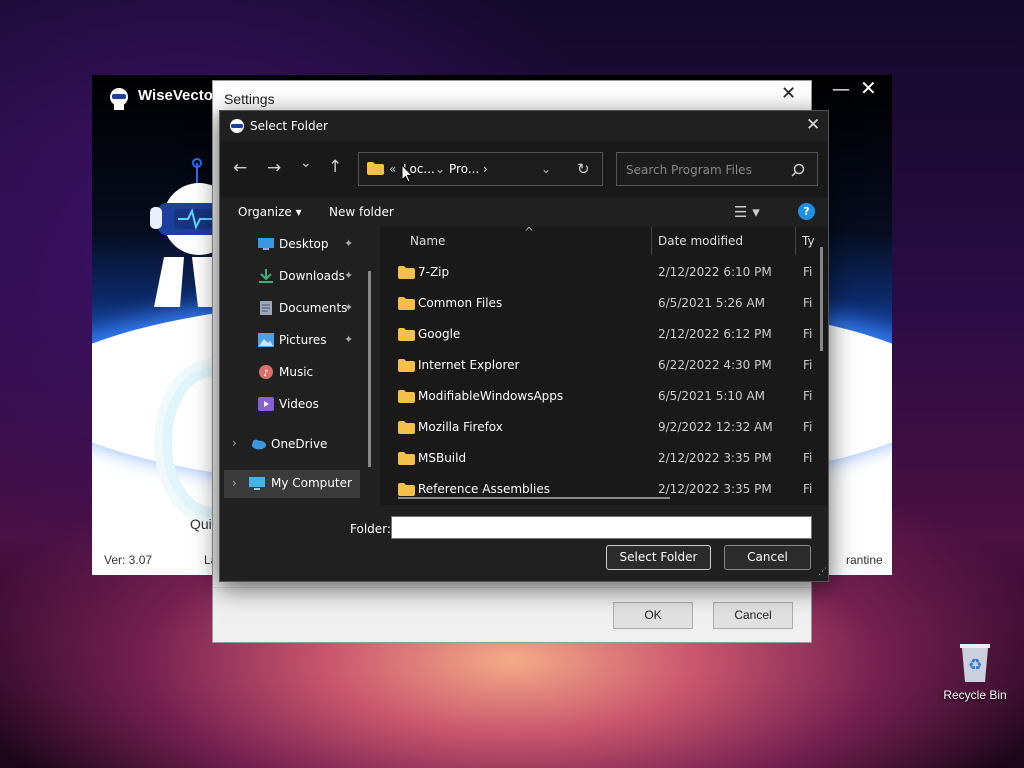  Describe the element at coordinates (601, 527) in the screenshot. I see `folder-input` at that location.